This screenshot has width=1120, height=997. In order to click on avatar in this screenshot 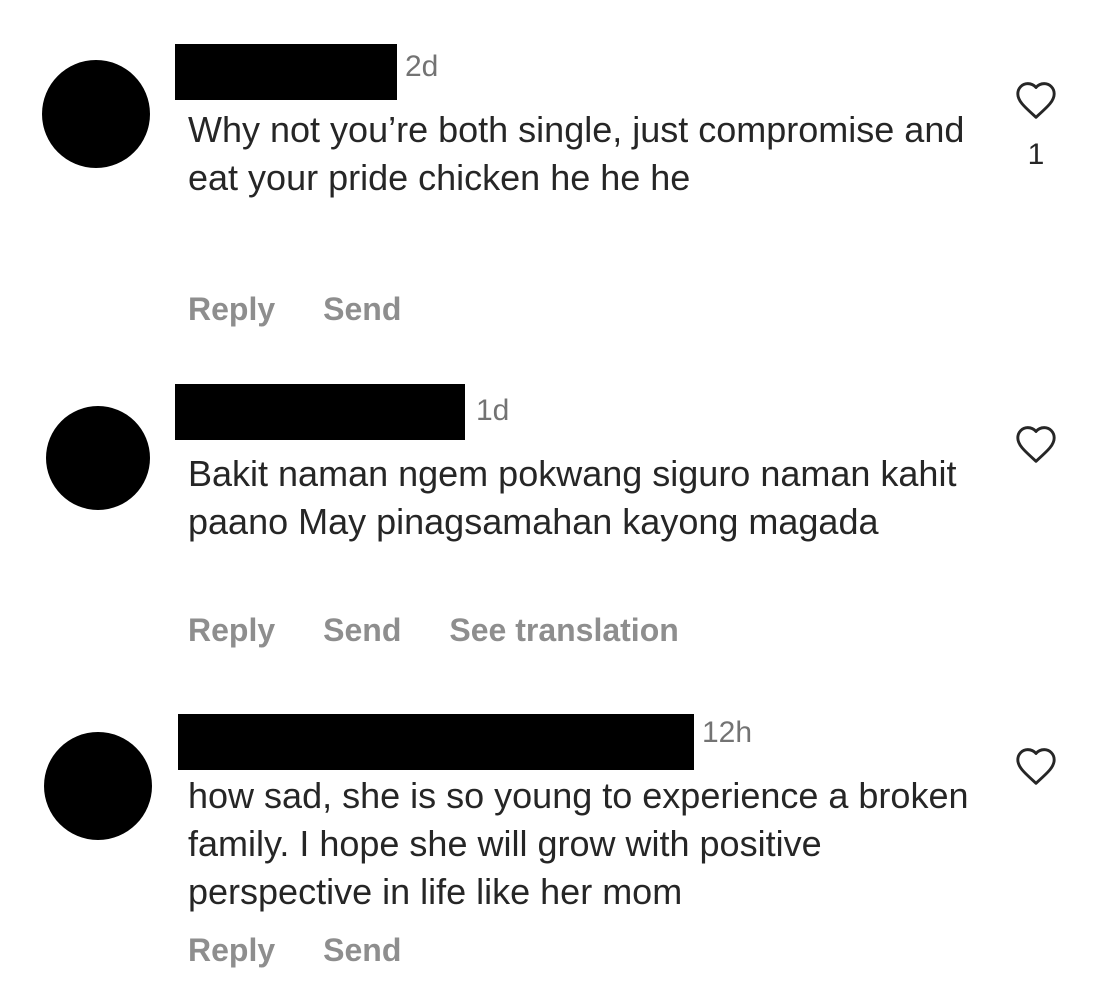, I will do `click(98, 786)`.